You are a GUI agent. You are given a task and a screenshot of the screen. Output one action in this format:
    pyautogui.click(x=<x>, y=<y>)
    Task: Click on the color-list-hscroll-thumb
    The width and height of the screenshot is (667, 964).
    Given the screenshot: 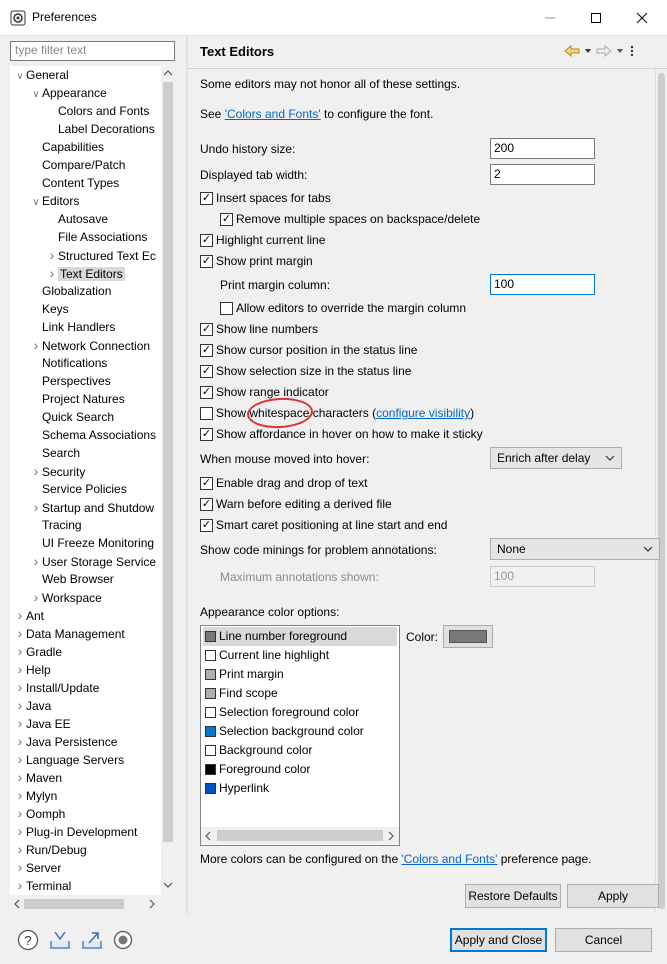 What is the action you would take?
    pyautogui.click(x=300, y=835)
    